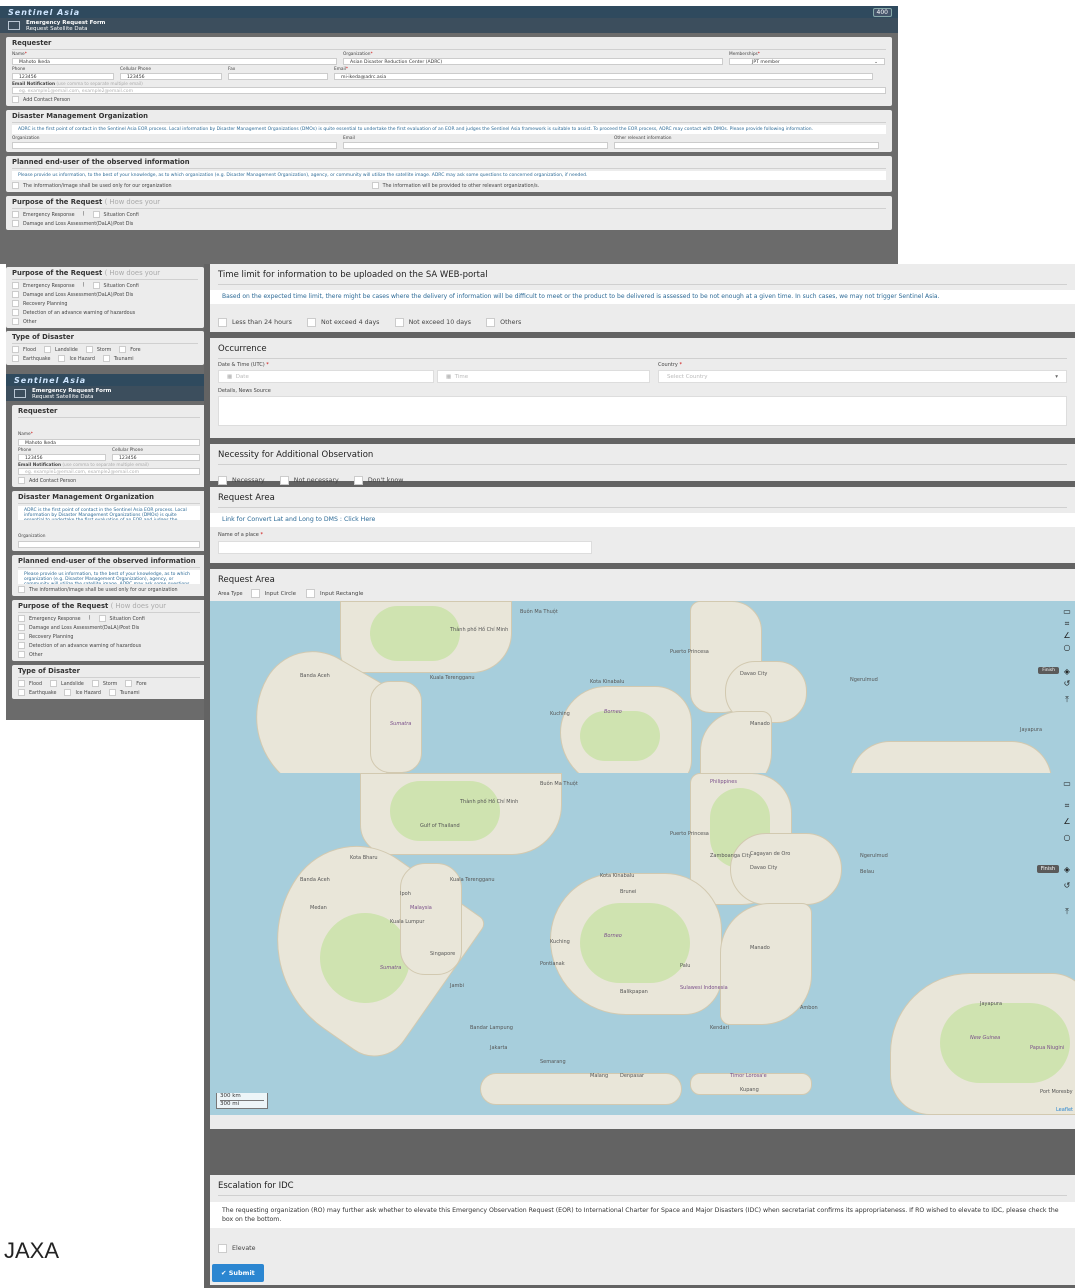  I want to click on timelimit-10days: Not exceed 10 days, so click(432, 322).